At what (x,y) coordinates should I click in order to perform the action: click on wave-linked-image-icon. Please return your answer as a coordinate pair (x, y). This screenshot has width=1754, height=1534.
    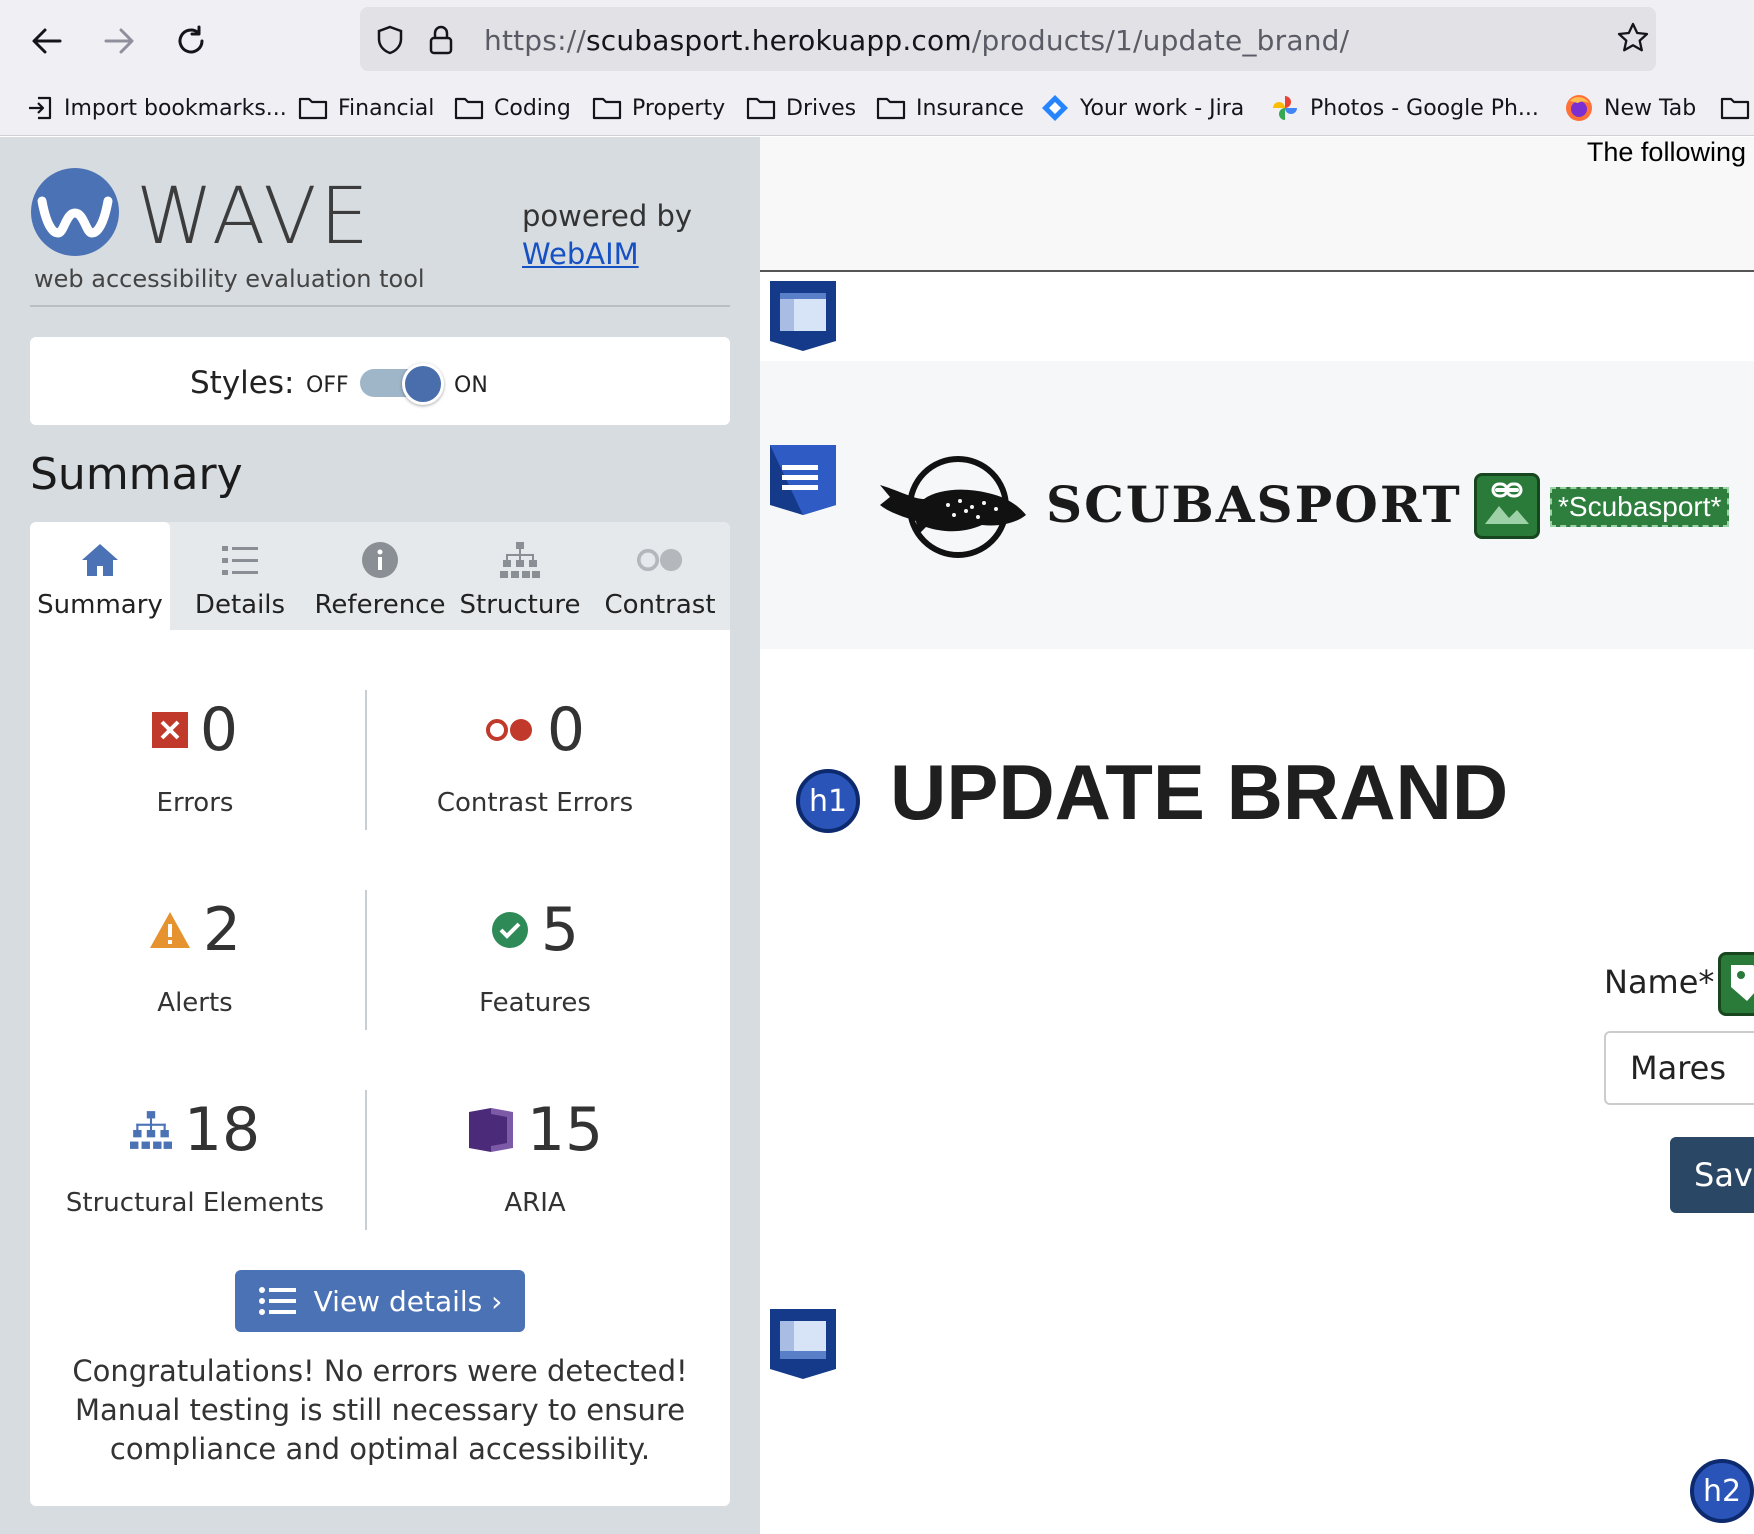
    Looking at the image, I should click on (1507, 506).